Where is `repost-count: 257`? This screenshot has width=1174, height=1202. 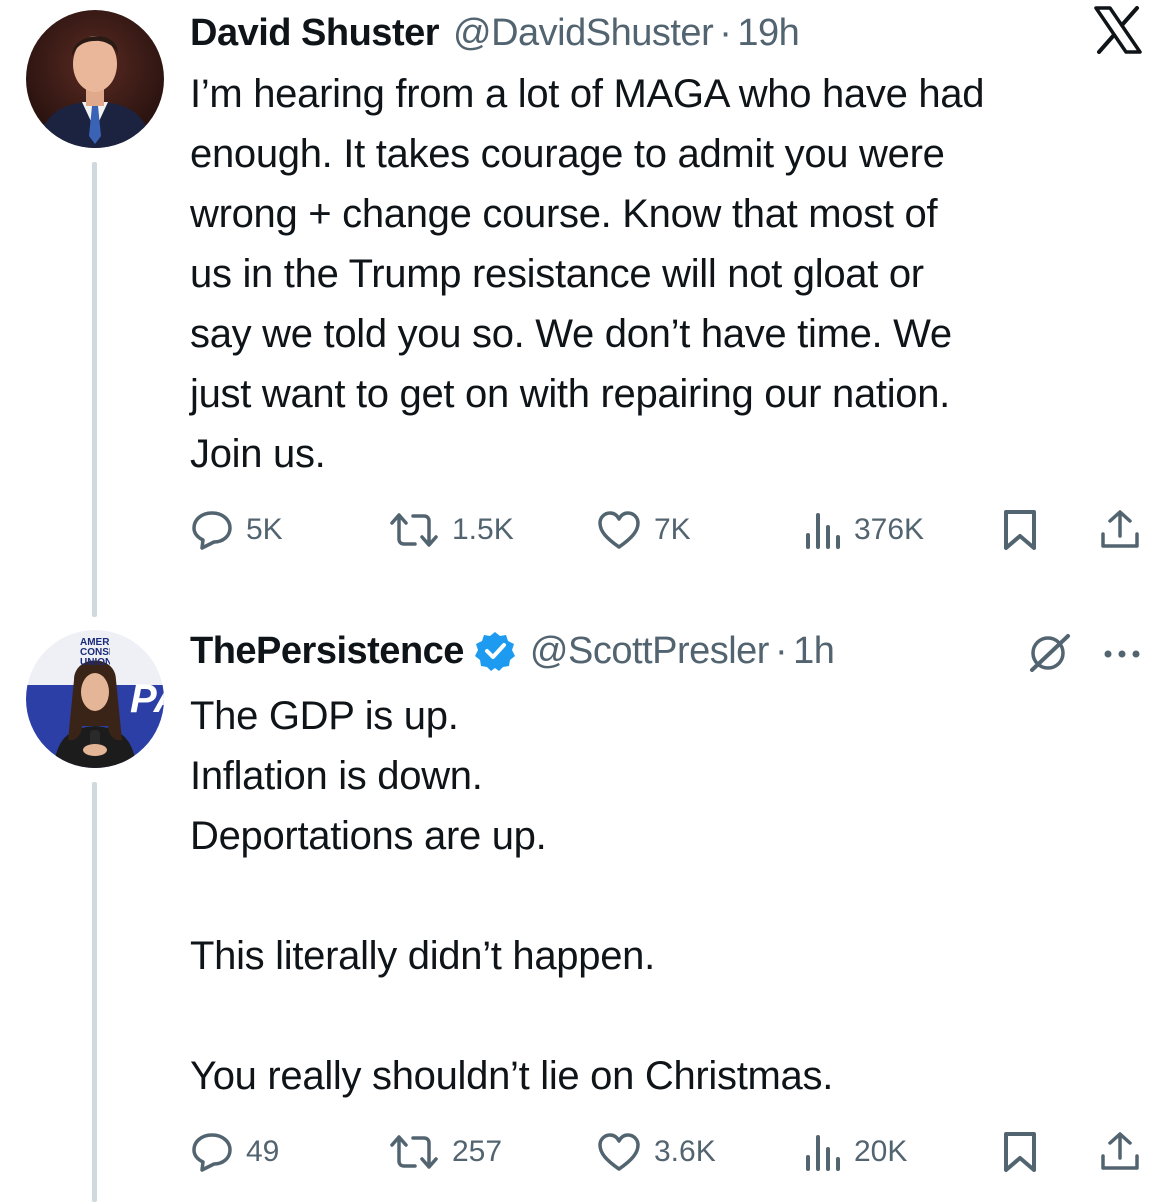 repost-count: 257 is located at coordinates (477, 1151).